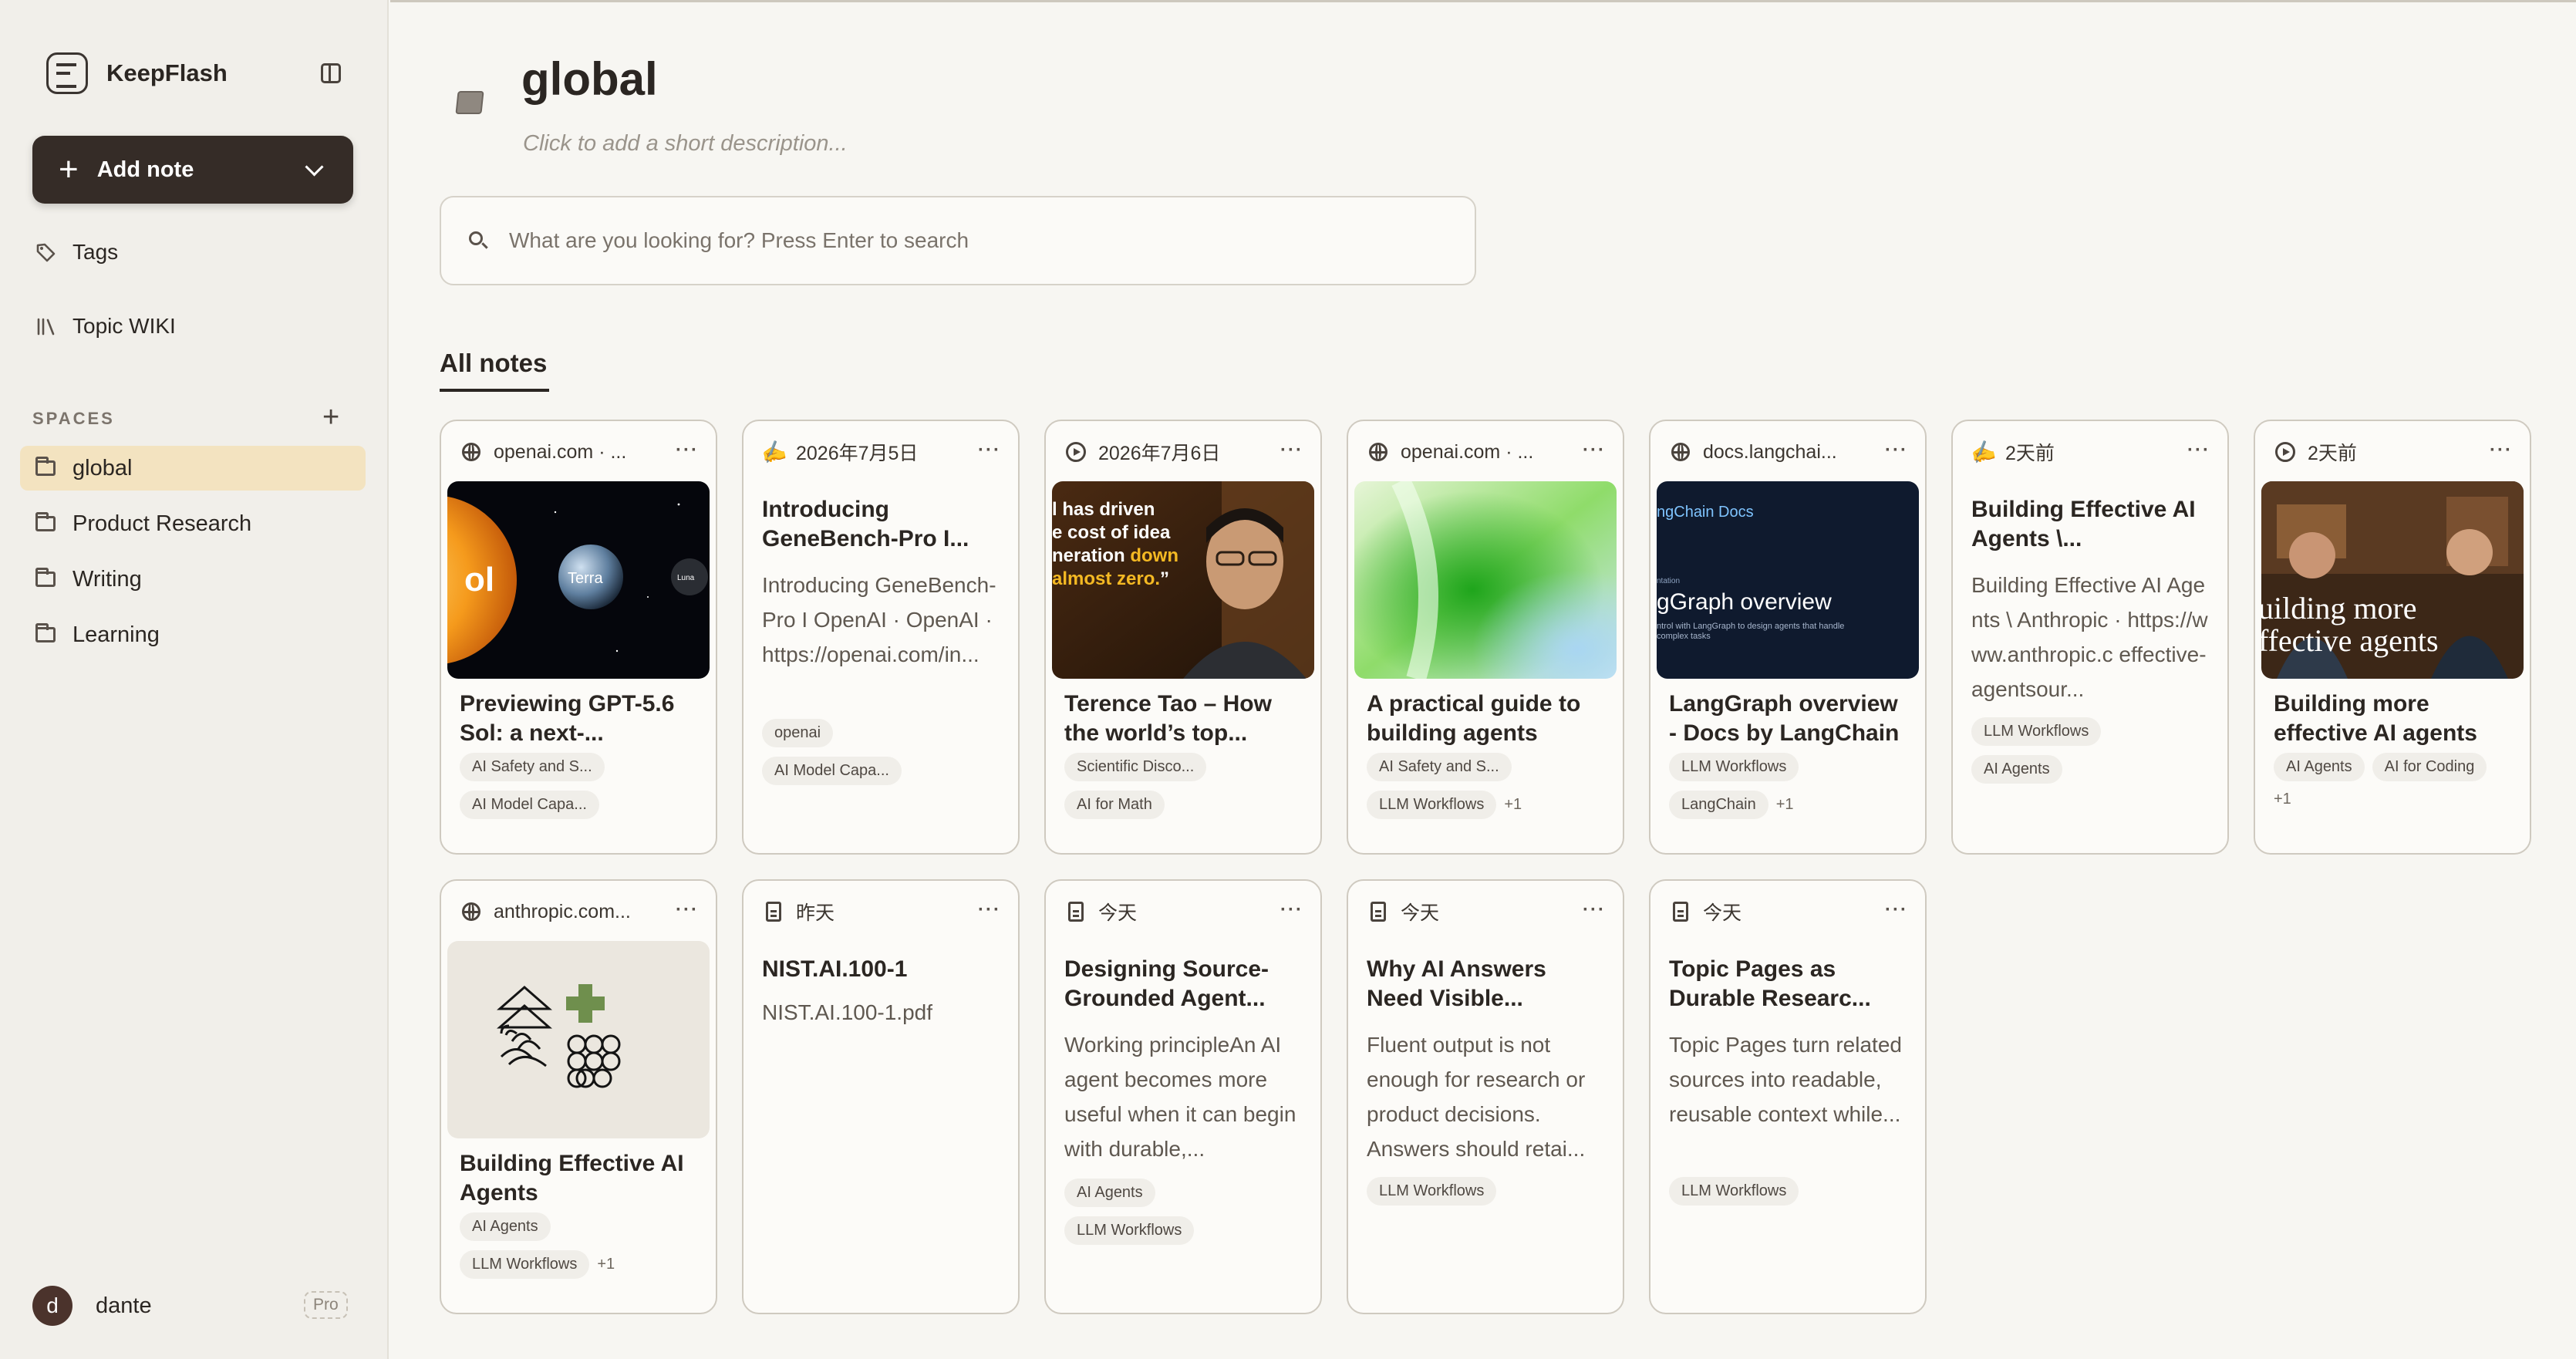  I want to click on svg-text:uilding more ffectiv: uilding more ffective agents, so click(2350, 624).